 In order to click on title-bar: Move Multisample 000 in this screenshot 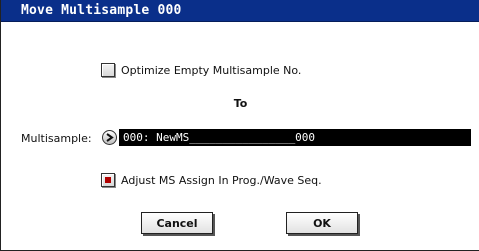, I will do `click(240, 11)`.